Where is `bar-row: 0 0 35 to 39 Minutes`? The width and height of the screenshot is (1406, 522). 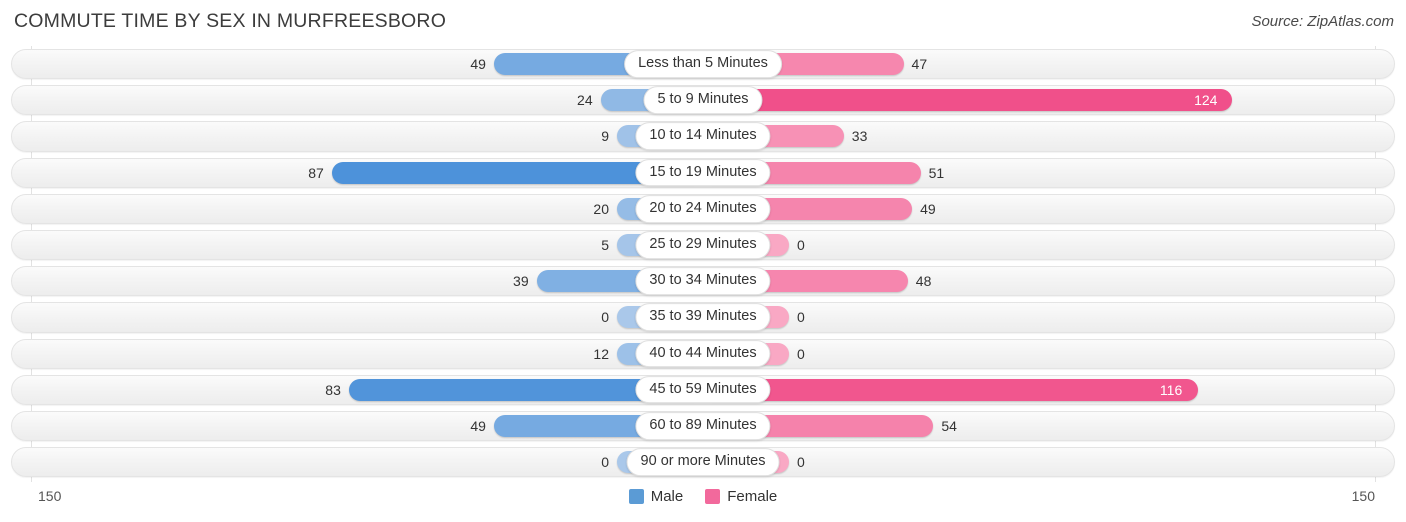 bar-row: 0 0 35 to 39 Minutes is located at coordinates (703, 317).